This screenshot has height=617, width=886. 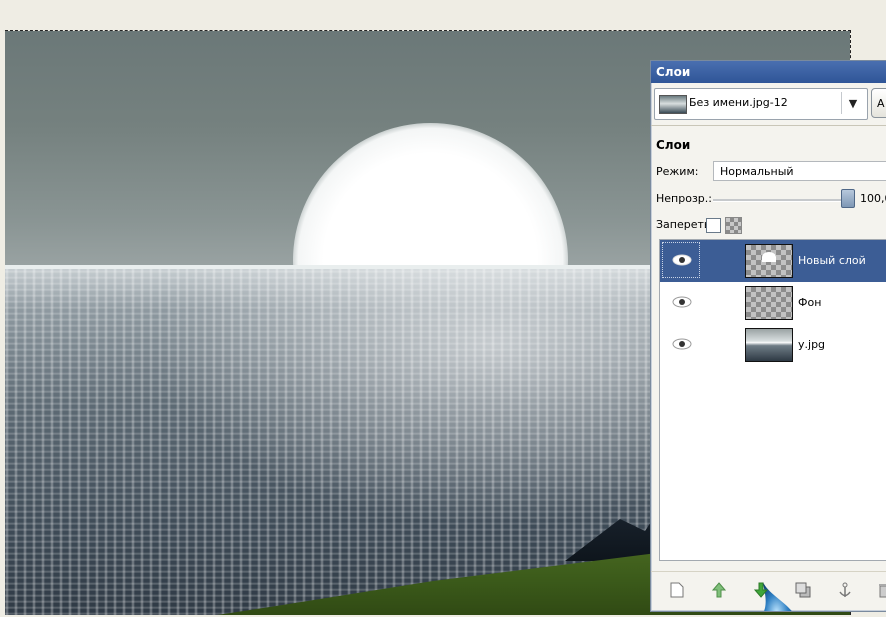 I want to click on layer-row: Новый слой, so click(x=773, y=261).